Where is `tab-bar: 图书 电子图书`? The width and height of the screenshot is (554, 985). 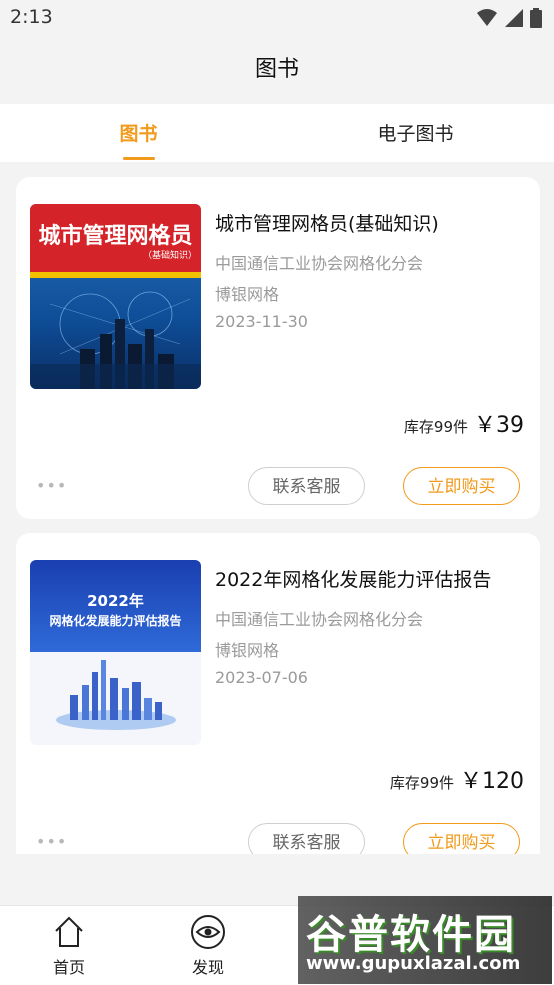 tab-bar: 图书 电子图书 is located at coordinates (277, 133).